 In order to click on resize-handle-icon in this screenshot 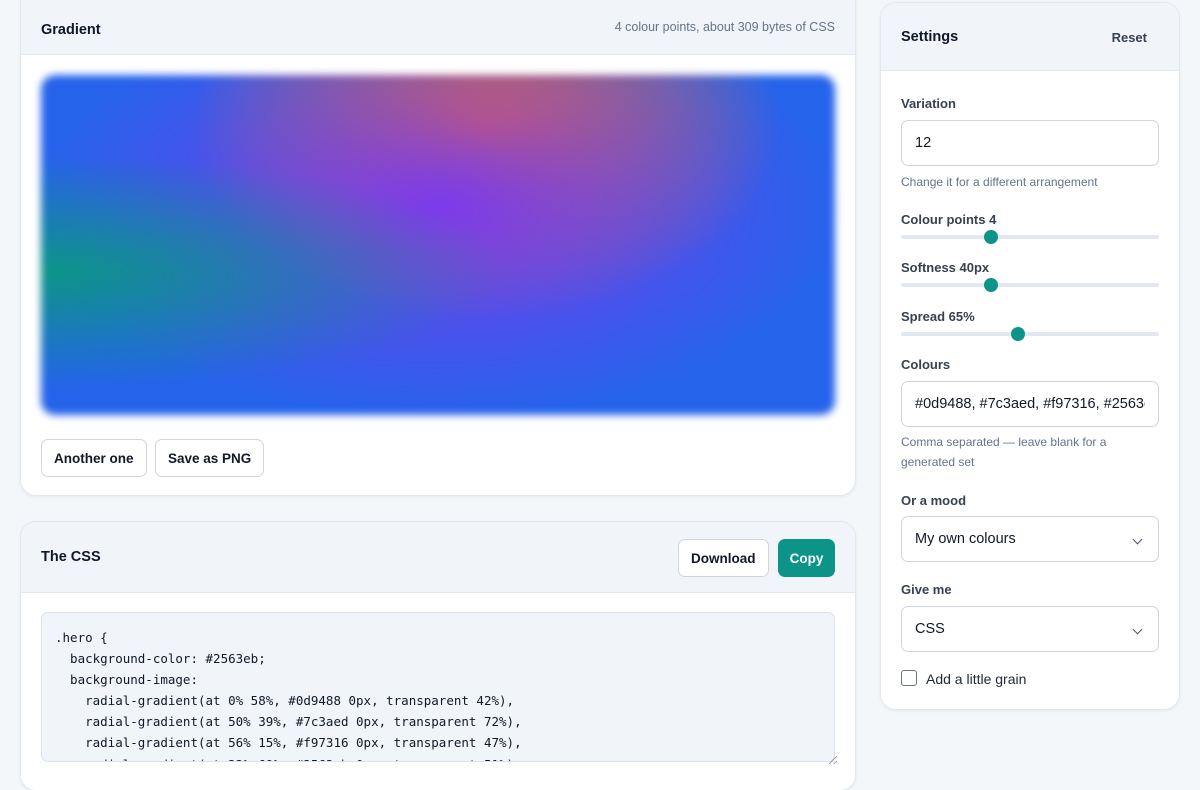, I will do `click(833, 760)`.